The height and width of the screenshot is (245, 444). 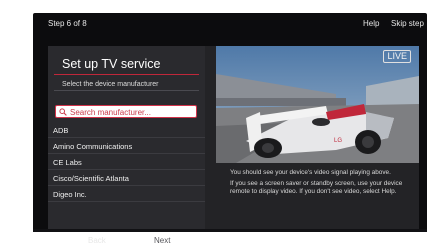 What do you see at coordinates (91, 178) in the screenshot?
I see `list-item-label: Cisco/Scientific Atlanta` at bounding box center [91, 178].